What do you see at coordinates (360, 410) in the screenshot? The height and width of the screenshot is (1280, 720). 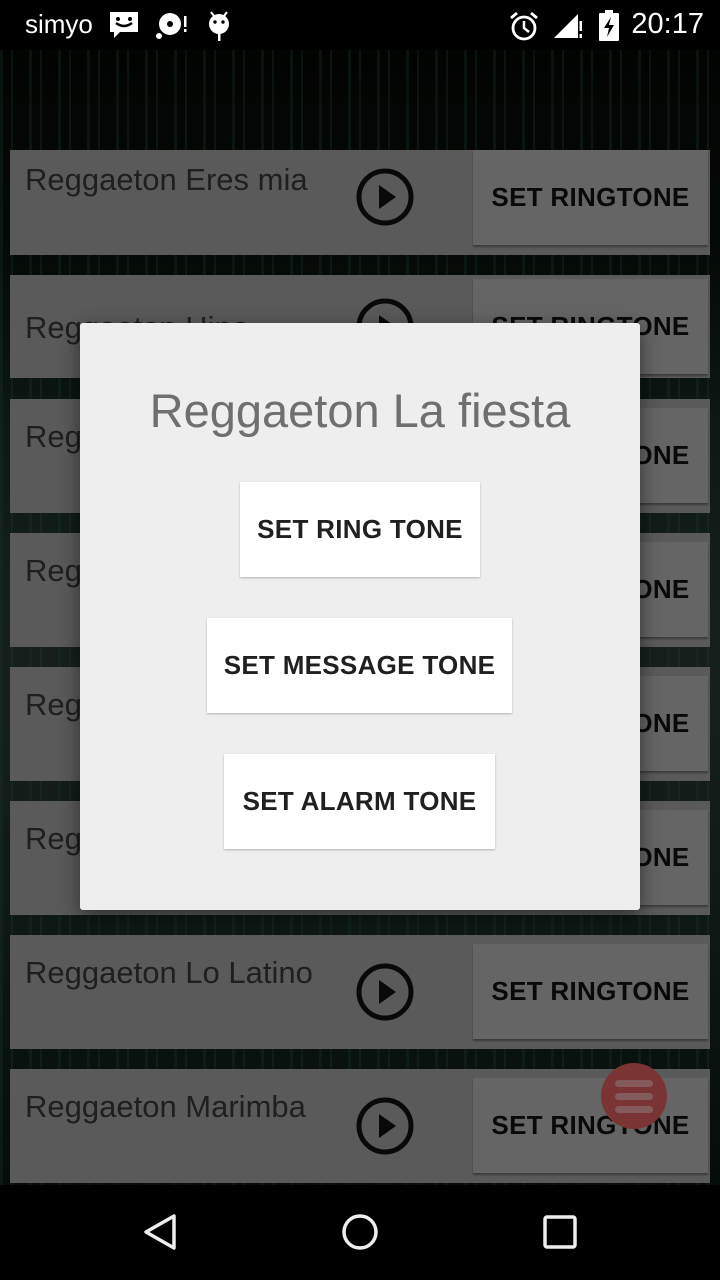 I see `dialog-title: Reggaeton La fiesta` at bounding box center [360, 410].